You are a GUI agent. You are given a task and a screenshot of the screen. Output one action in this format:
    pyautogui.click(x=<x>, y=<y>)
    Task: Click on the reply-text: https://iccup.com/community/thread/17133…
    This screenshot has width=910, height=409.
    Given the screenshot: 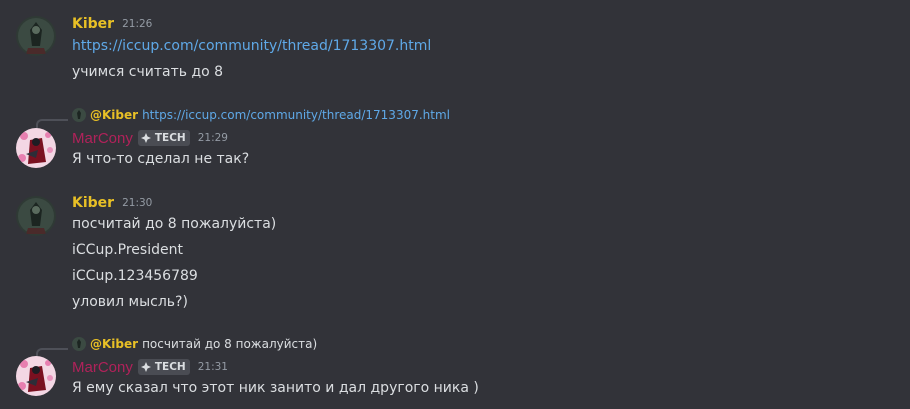 What is the action you would take?
    pyautogui.click(x=296, y=115)
    